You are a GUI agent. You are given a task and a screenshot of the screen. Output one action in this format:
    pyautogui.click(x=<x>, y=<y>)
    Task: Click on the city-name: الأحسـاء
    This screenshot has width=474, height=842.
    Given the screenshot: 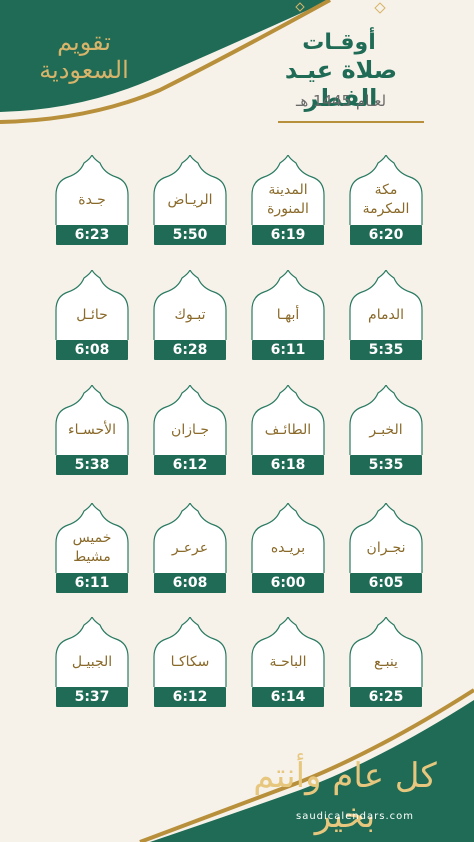 What is the action you would take?
    pyautogui.click(x=92, y=429)
    